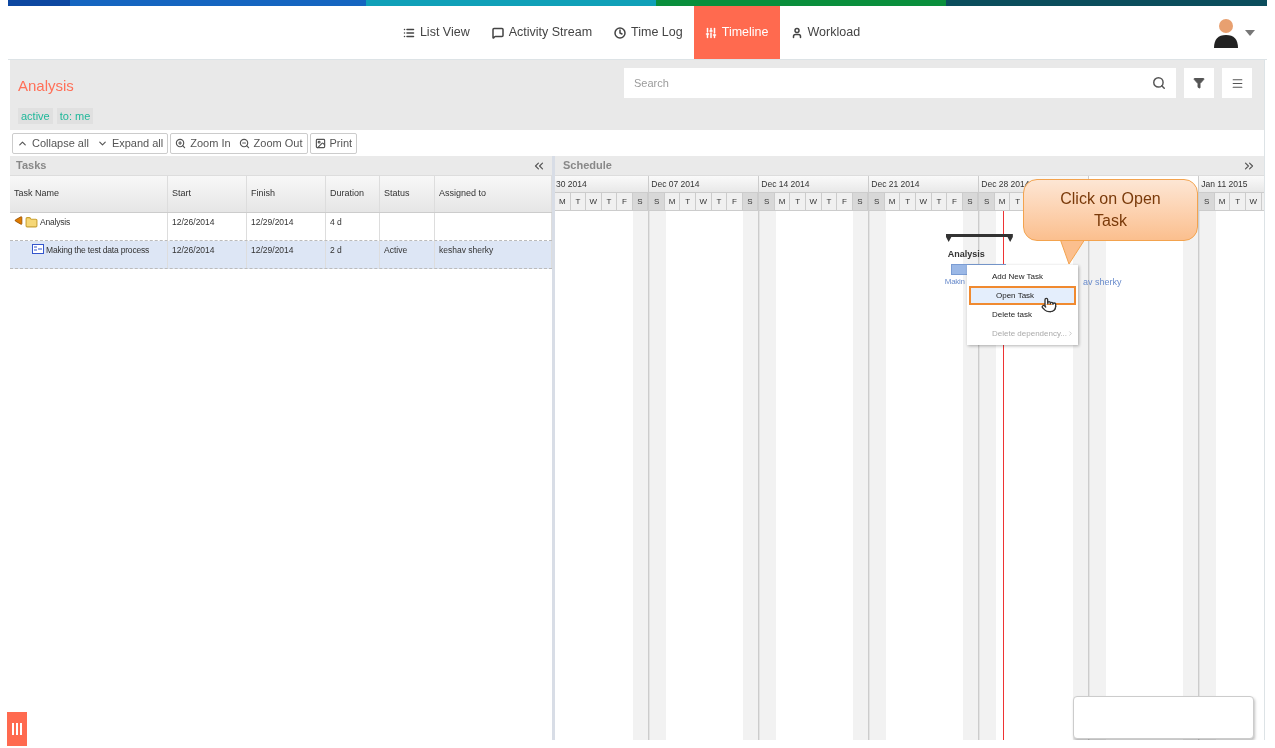 The image size is (1275, 748). What do you see at coordinates (1049, 305) in the screenshot?
I see `hand-cursor-icon` at bounding box center [1049, 305].